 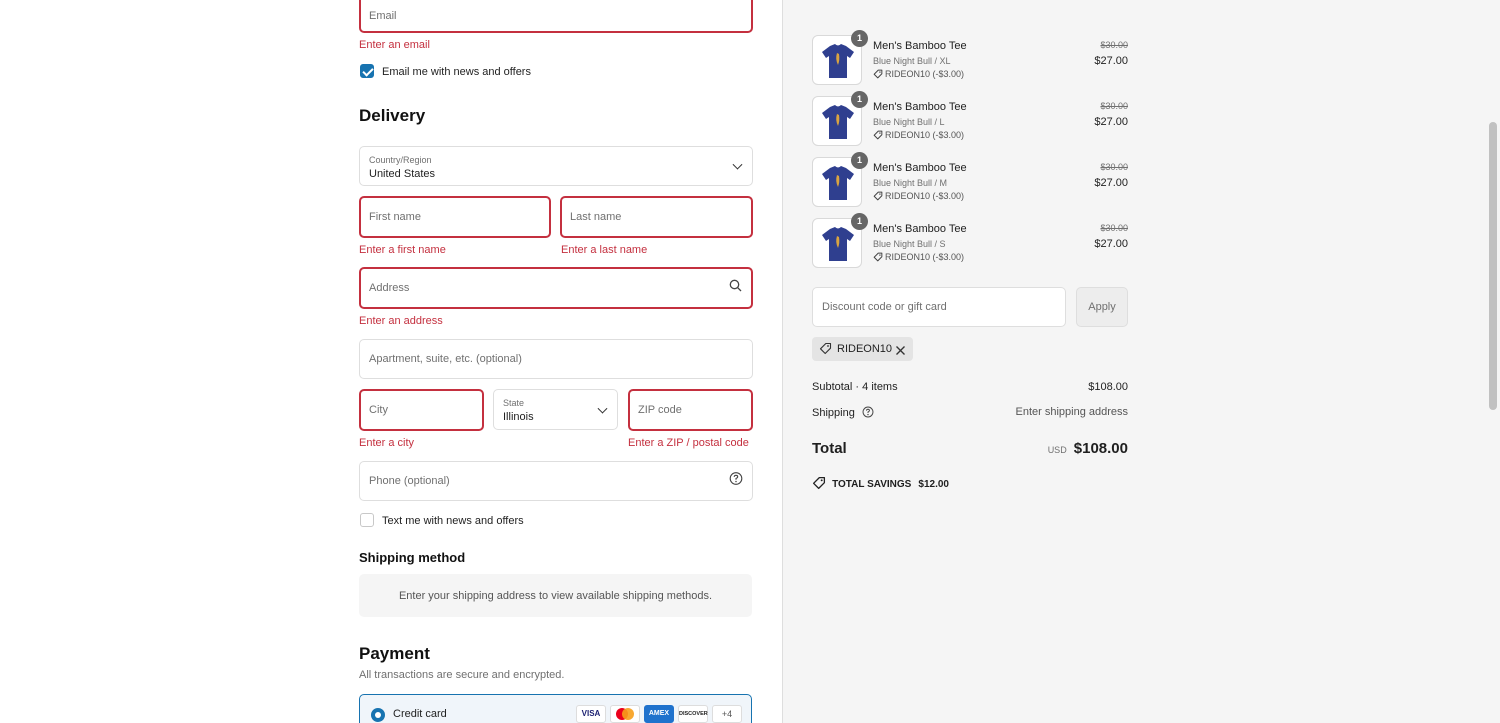 I want to click on discount-code-input: Discount code or gift card, so click(x=939, y=307).